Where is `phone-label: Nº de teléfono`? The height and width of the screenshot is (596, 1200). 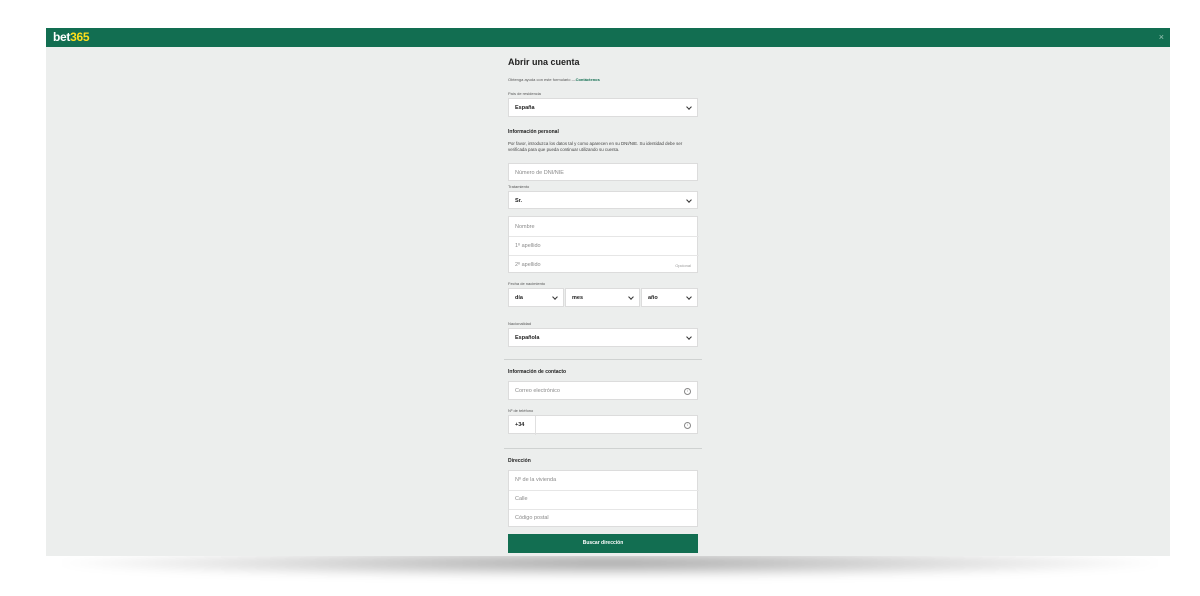
phone-label: Nº de teléfono is located at coordinates (521, 410).